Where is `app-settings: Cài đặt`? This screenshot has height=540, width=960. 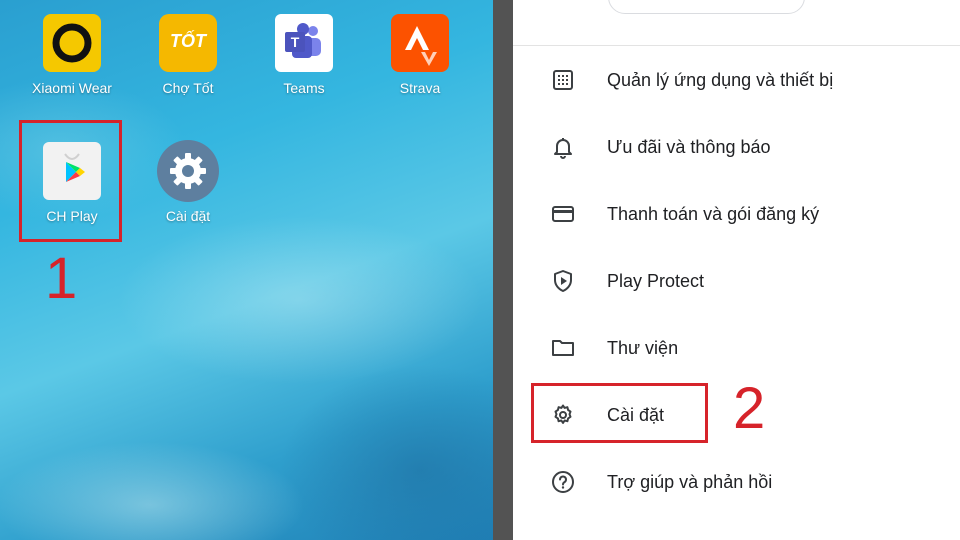
app-settings: Cài đặt is located at coordinates (188, 182).